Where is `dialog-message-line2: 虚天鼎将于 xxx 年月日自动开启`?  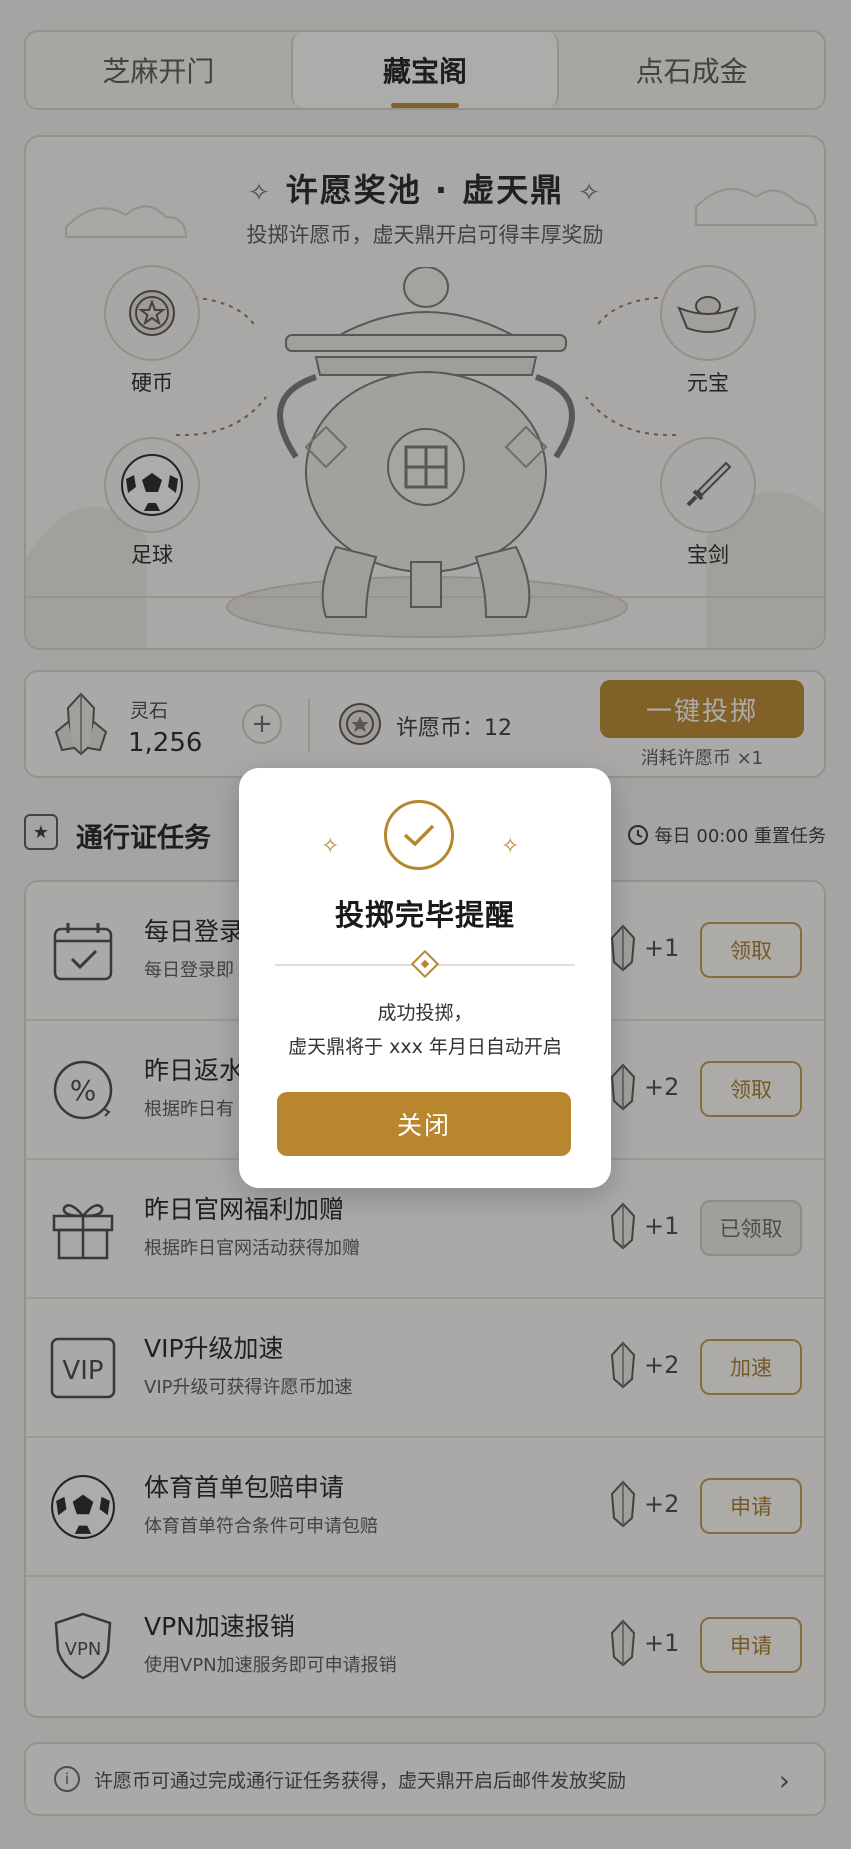
dialog-message-line2: 虚天鼎将于 xxx 年月日自动开启 is located at coordinates (425, 1047).